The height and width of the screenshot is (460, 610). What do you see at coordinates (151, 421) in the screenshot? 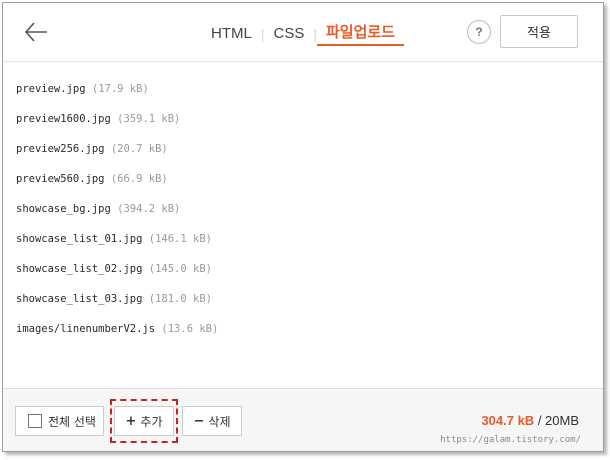
I see `add-label: 추가` at bounding box center [151, 421].